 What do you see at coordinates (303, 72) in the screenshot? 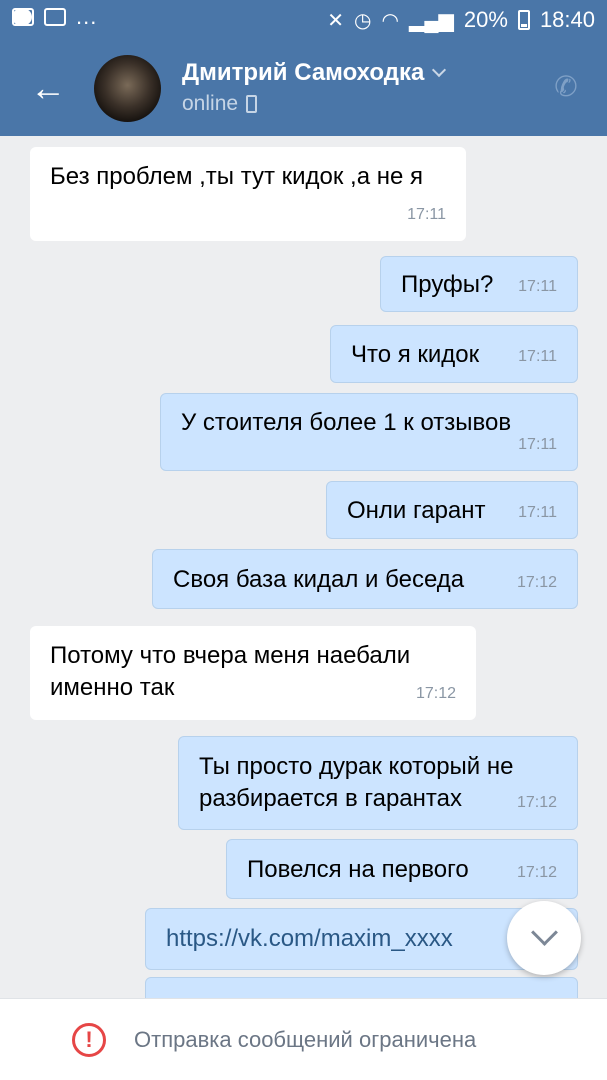
I see `contact-name-text: Дмитрий Самоходка` at bounding box center [303, 72].